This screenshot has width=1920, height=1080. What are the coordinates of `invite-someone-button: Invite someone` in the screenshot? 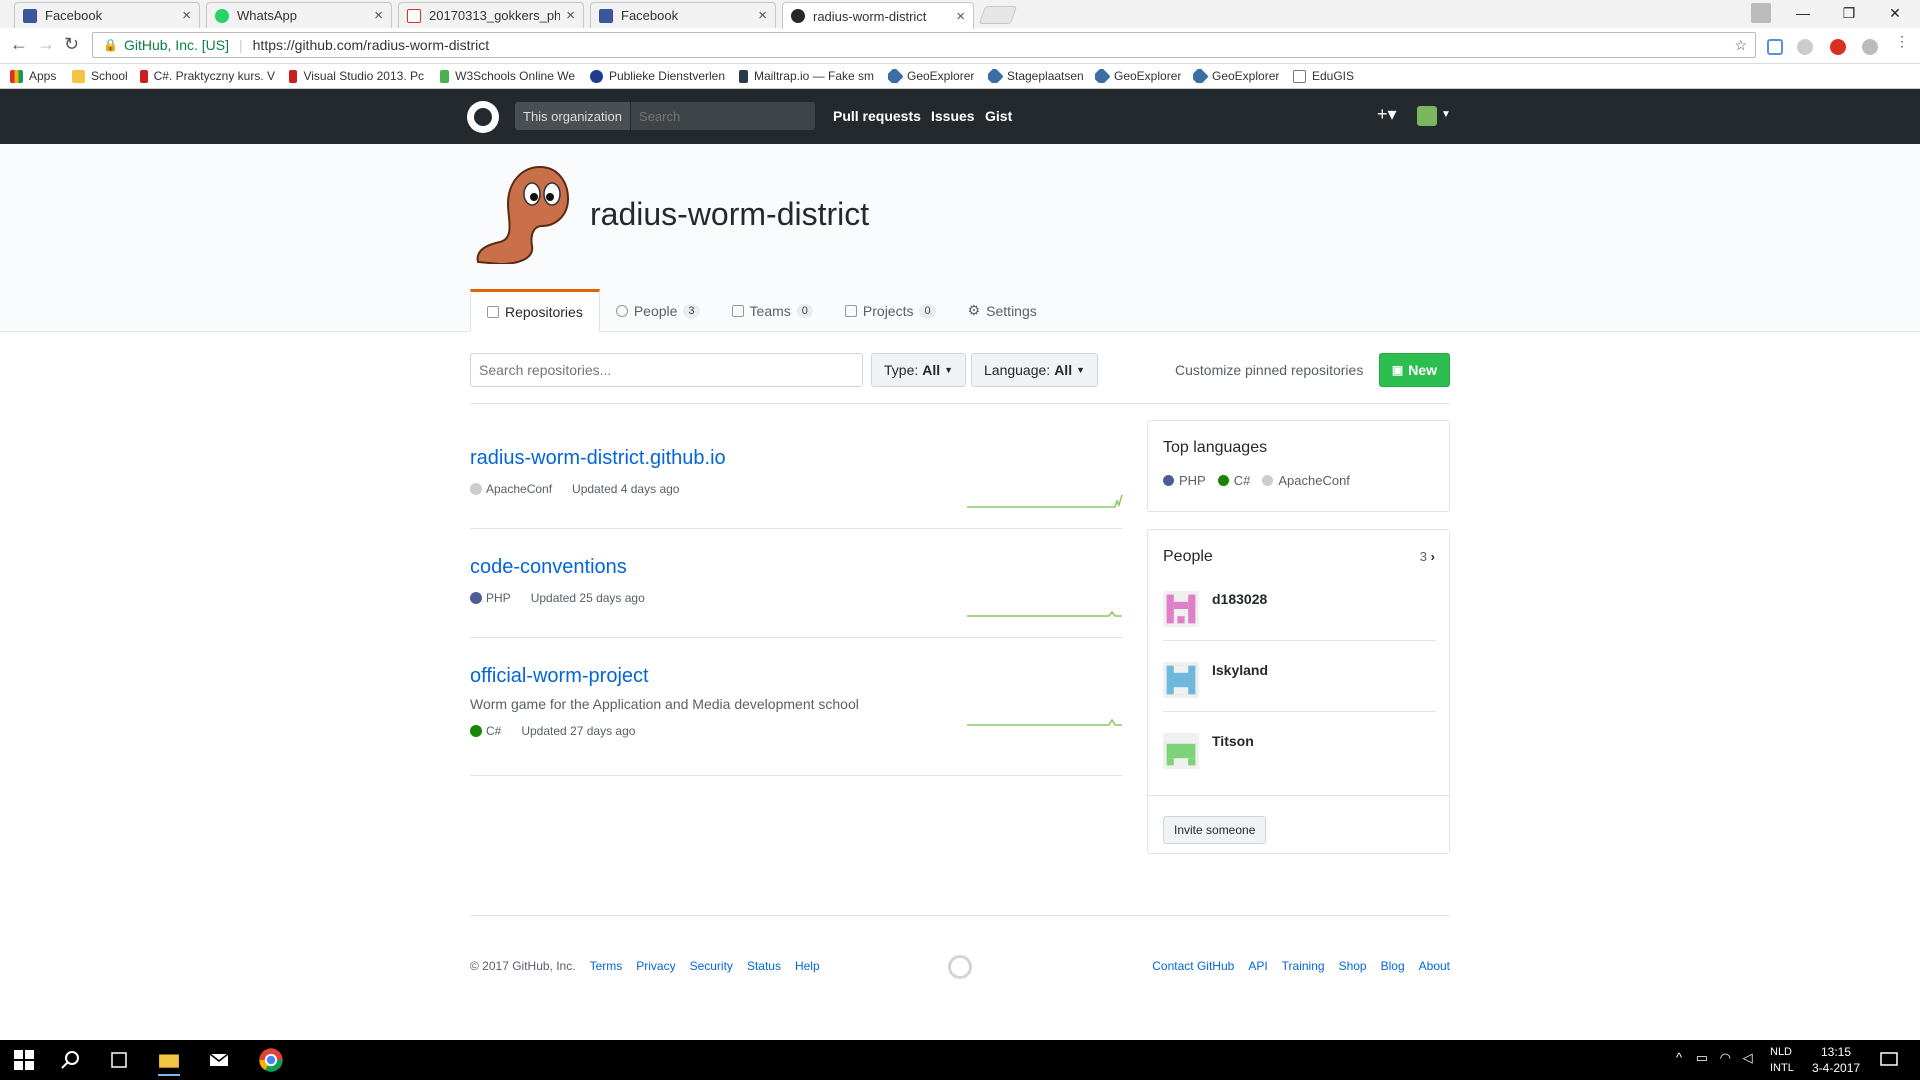 It's located at (1215, 830).